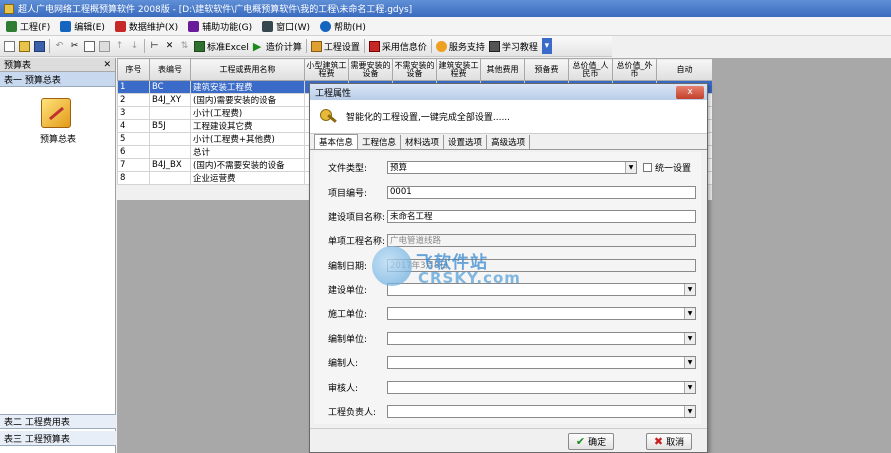 Image resolution: width=891 pixels, height=453 pixels. What do you see at coordinates (397, 46) in the screenshot?
I see `info-price-button: 采用信息价` at bounding box center [397, 46].